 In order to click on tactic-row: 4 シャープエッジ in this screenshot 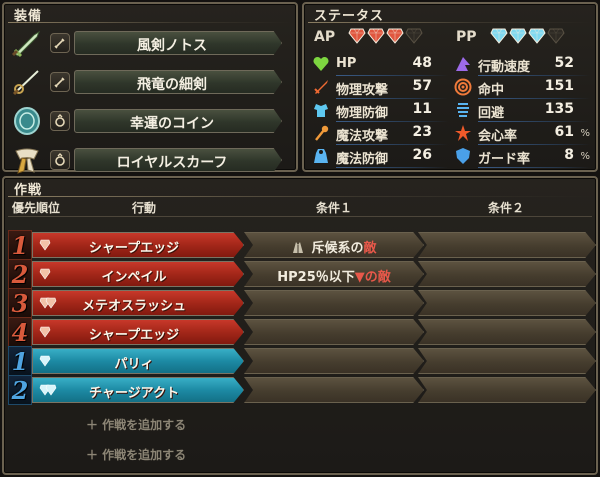, I will do `click(302, 332)`.